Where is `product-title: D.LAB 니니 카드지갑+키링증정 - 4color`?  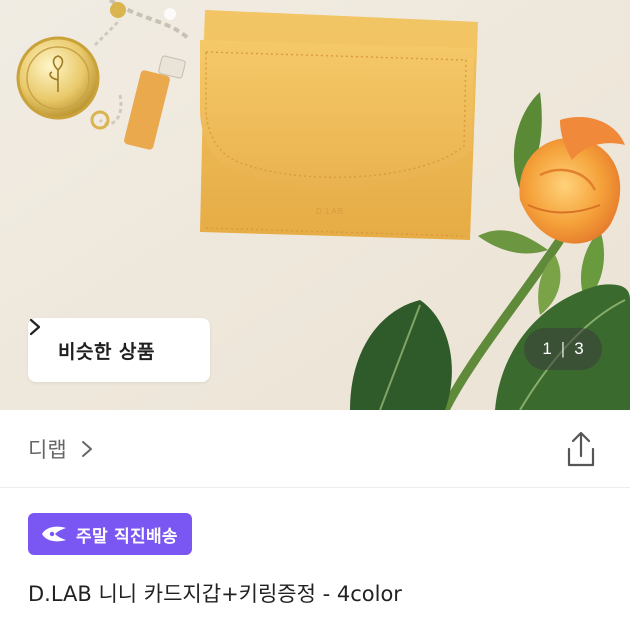 product-title: D.LAB 니니 카드지갑+키링증정 - 4color is located at coordinates (215, 594).